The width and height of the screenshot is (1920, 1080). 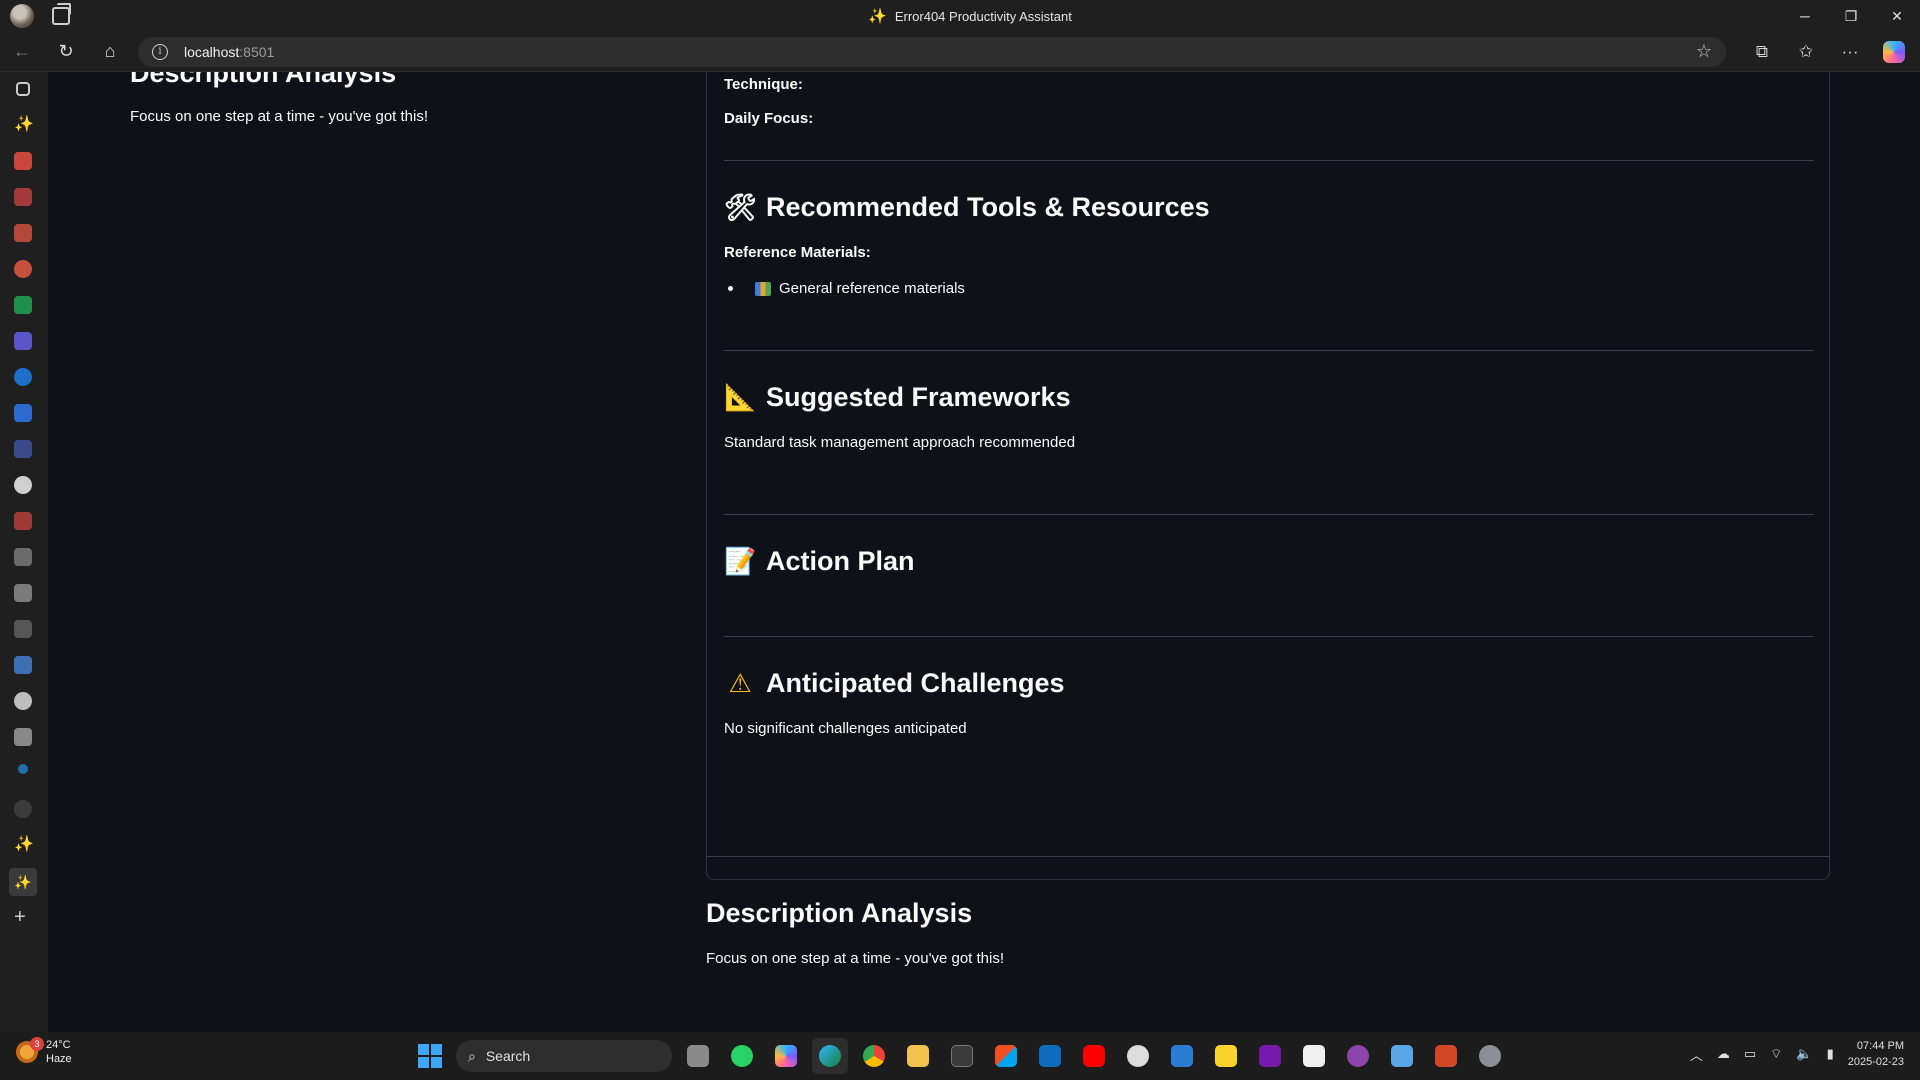 What do you see at coordinates (1226, 1056) in the screenshot?
I see `sticky-notes-icon` at bounding box center [1226, 1056].